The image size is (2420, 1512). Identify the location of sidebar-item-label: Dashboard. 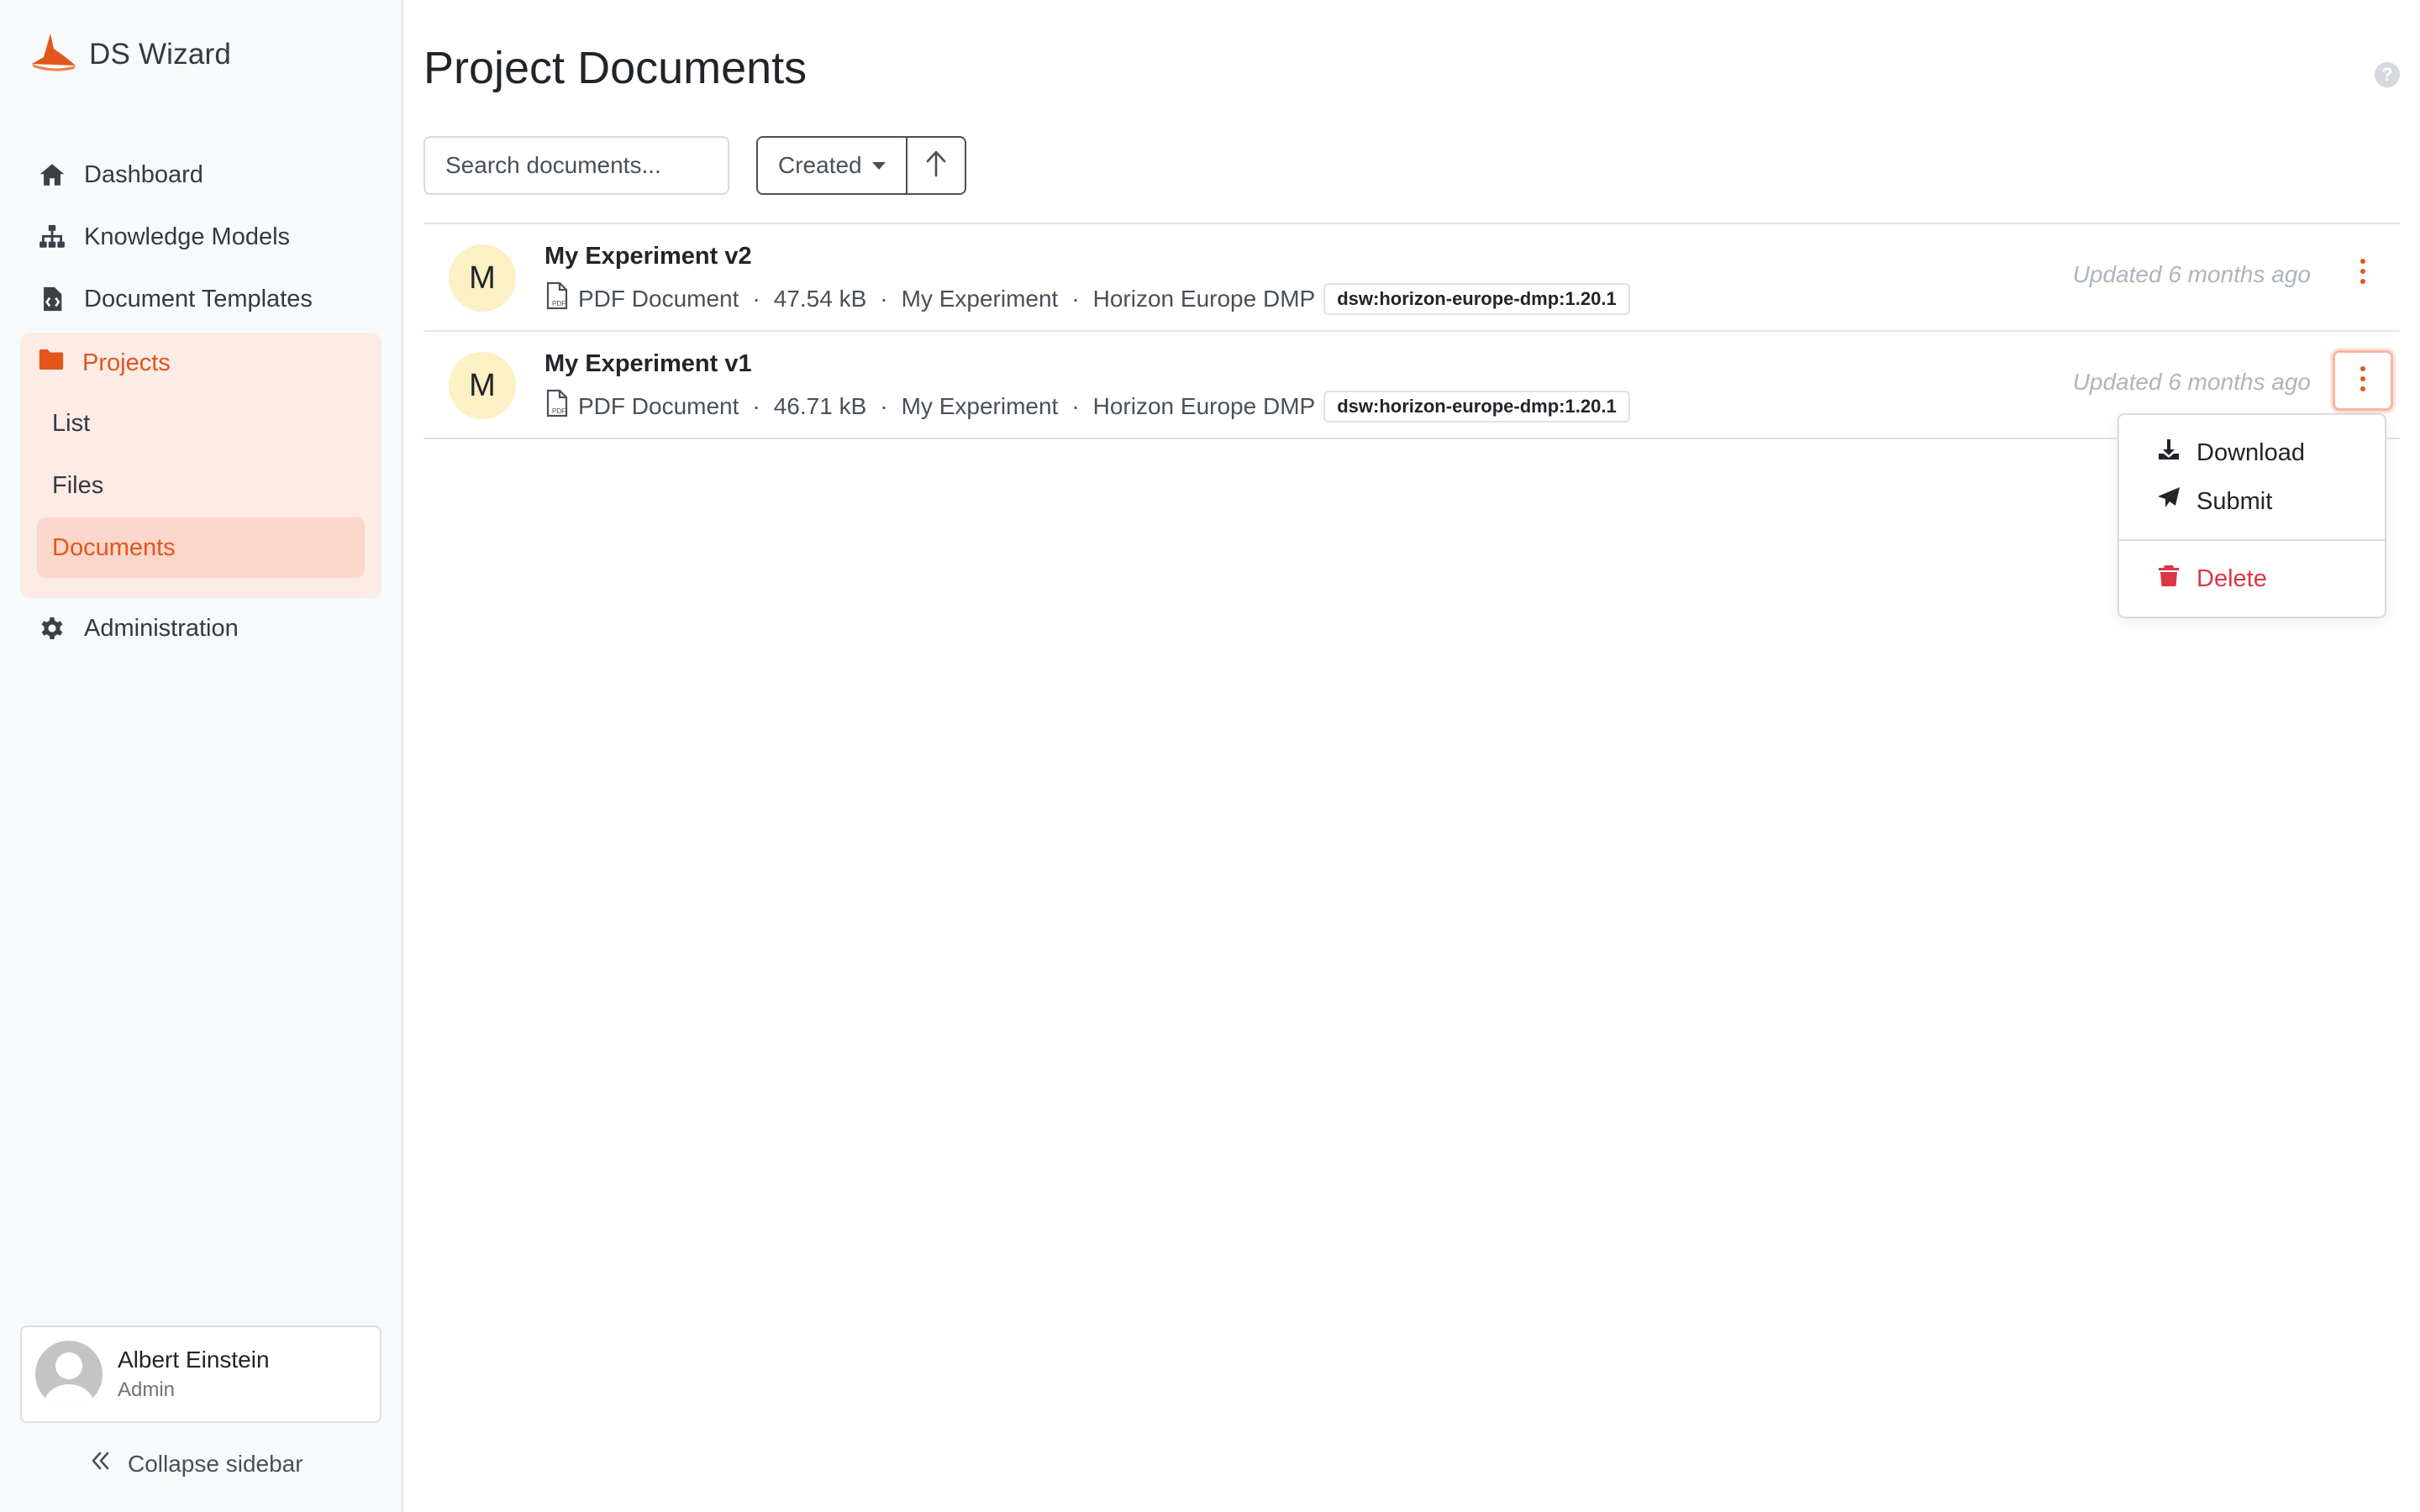
(143, 174).